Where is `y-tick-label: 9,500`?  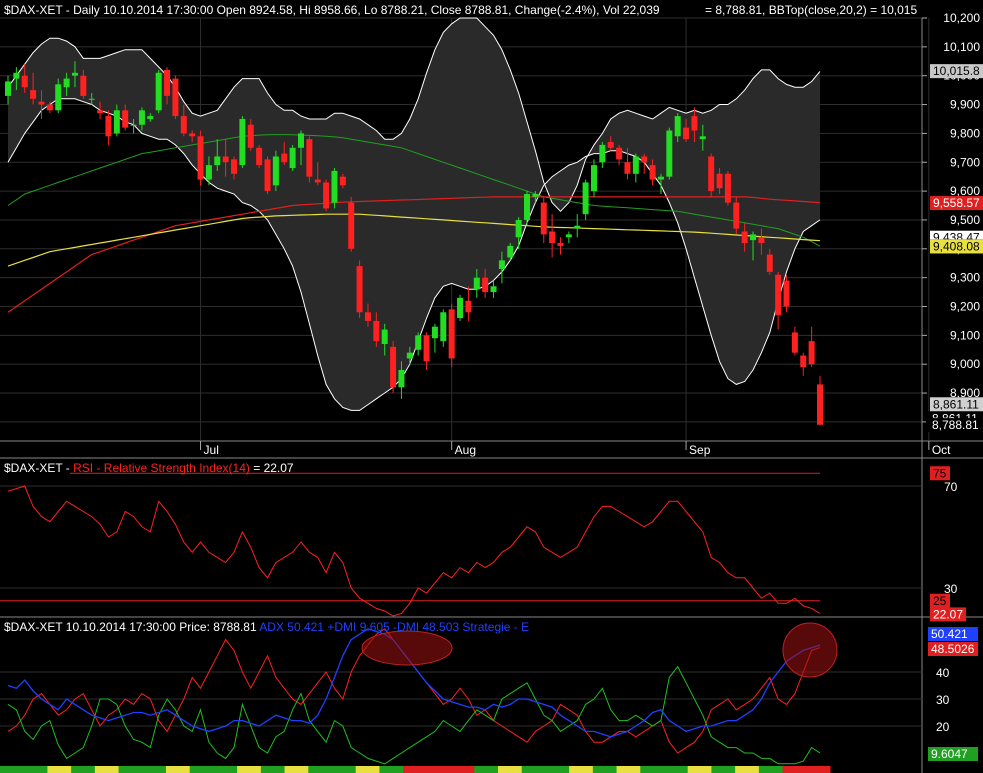
y-tick-label: 9,500 is located at coordinates (965, 220).